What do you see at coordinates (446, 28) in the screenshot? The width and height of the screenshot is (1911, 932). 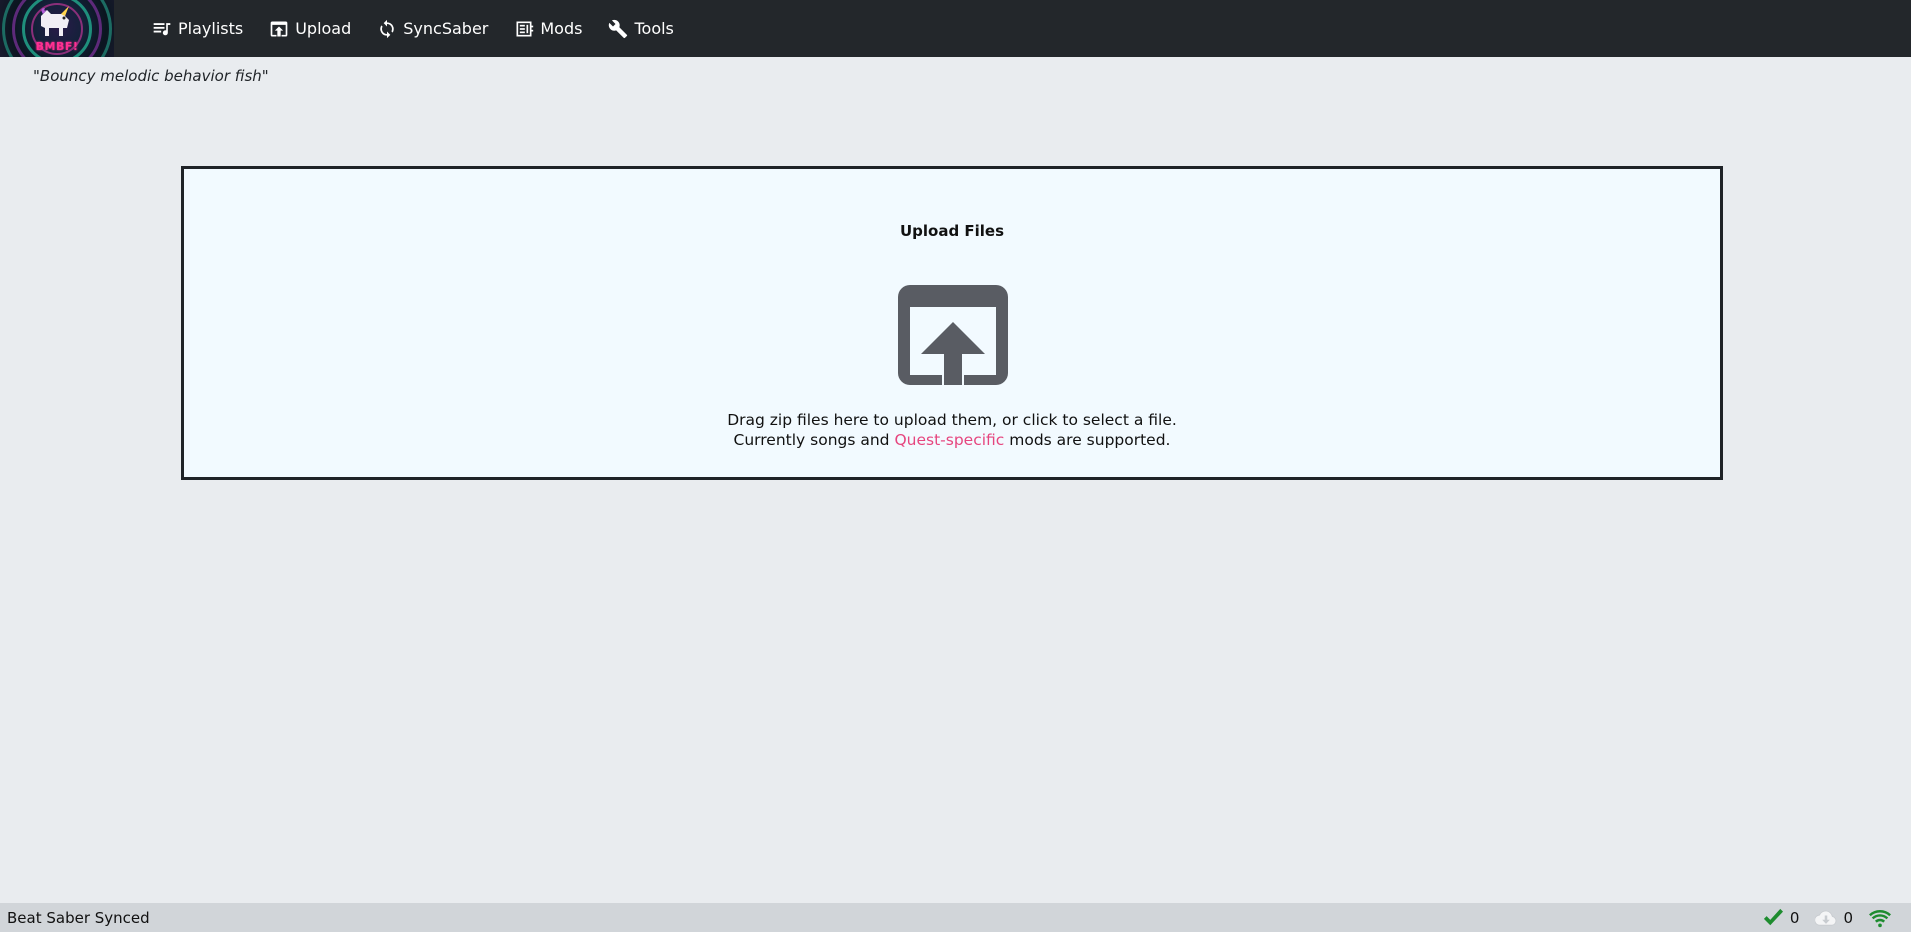 I see `nav-item-label: SyncSaber` at bounding box center [446, 28].